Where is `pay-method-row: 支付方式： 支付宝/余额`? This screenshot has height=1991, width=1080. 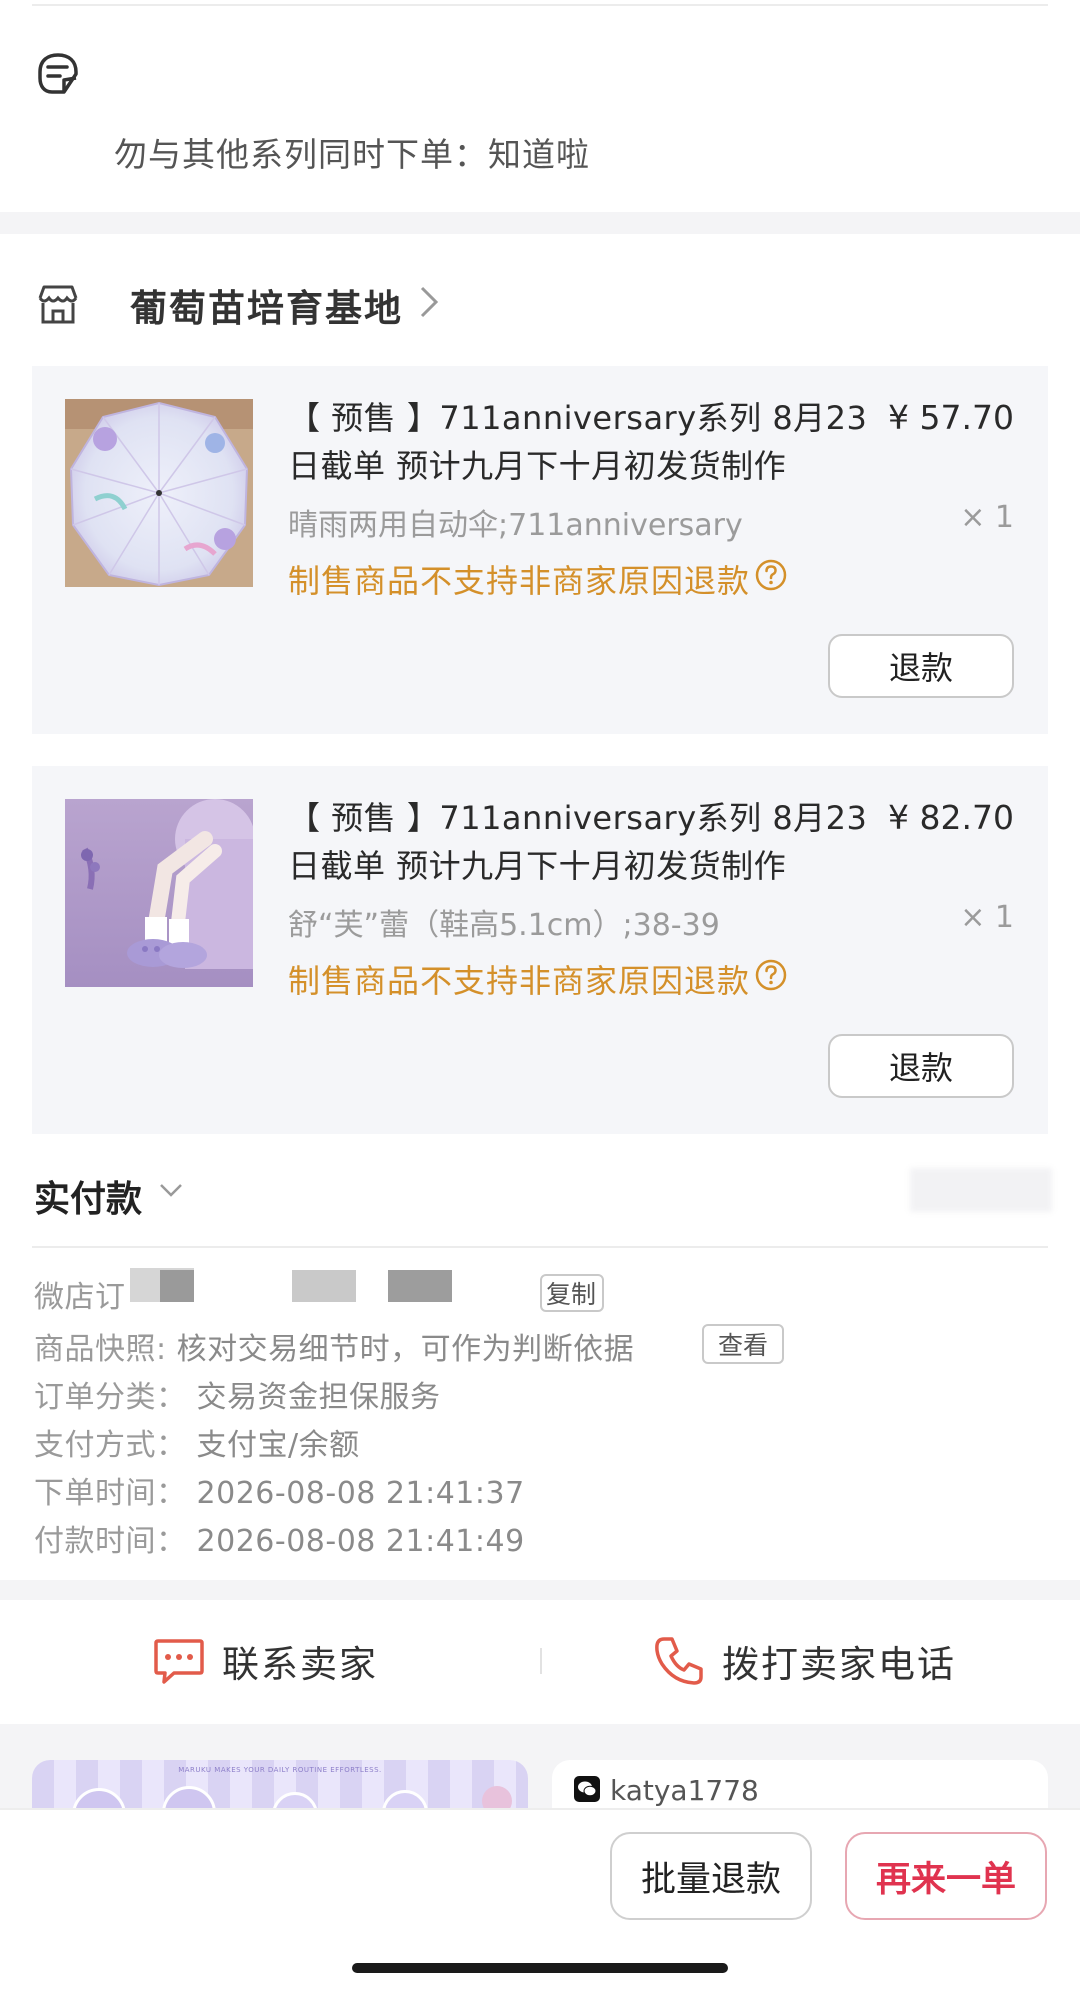 pay-method-row: 支付方式： 支付宝/余额 is located at coordinates (197, 1442).